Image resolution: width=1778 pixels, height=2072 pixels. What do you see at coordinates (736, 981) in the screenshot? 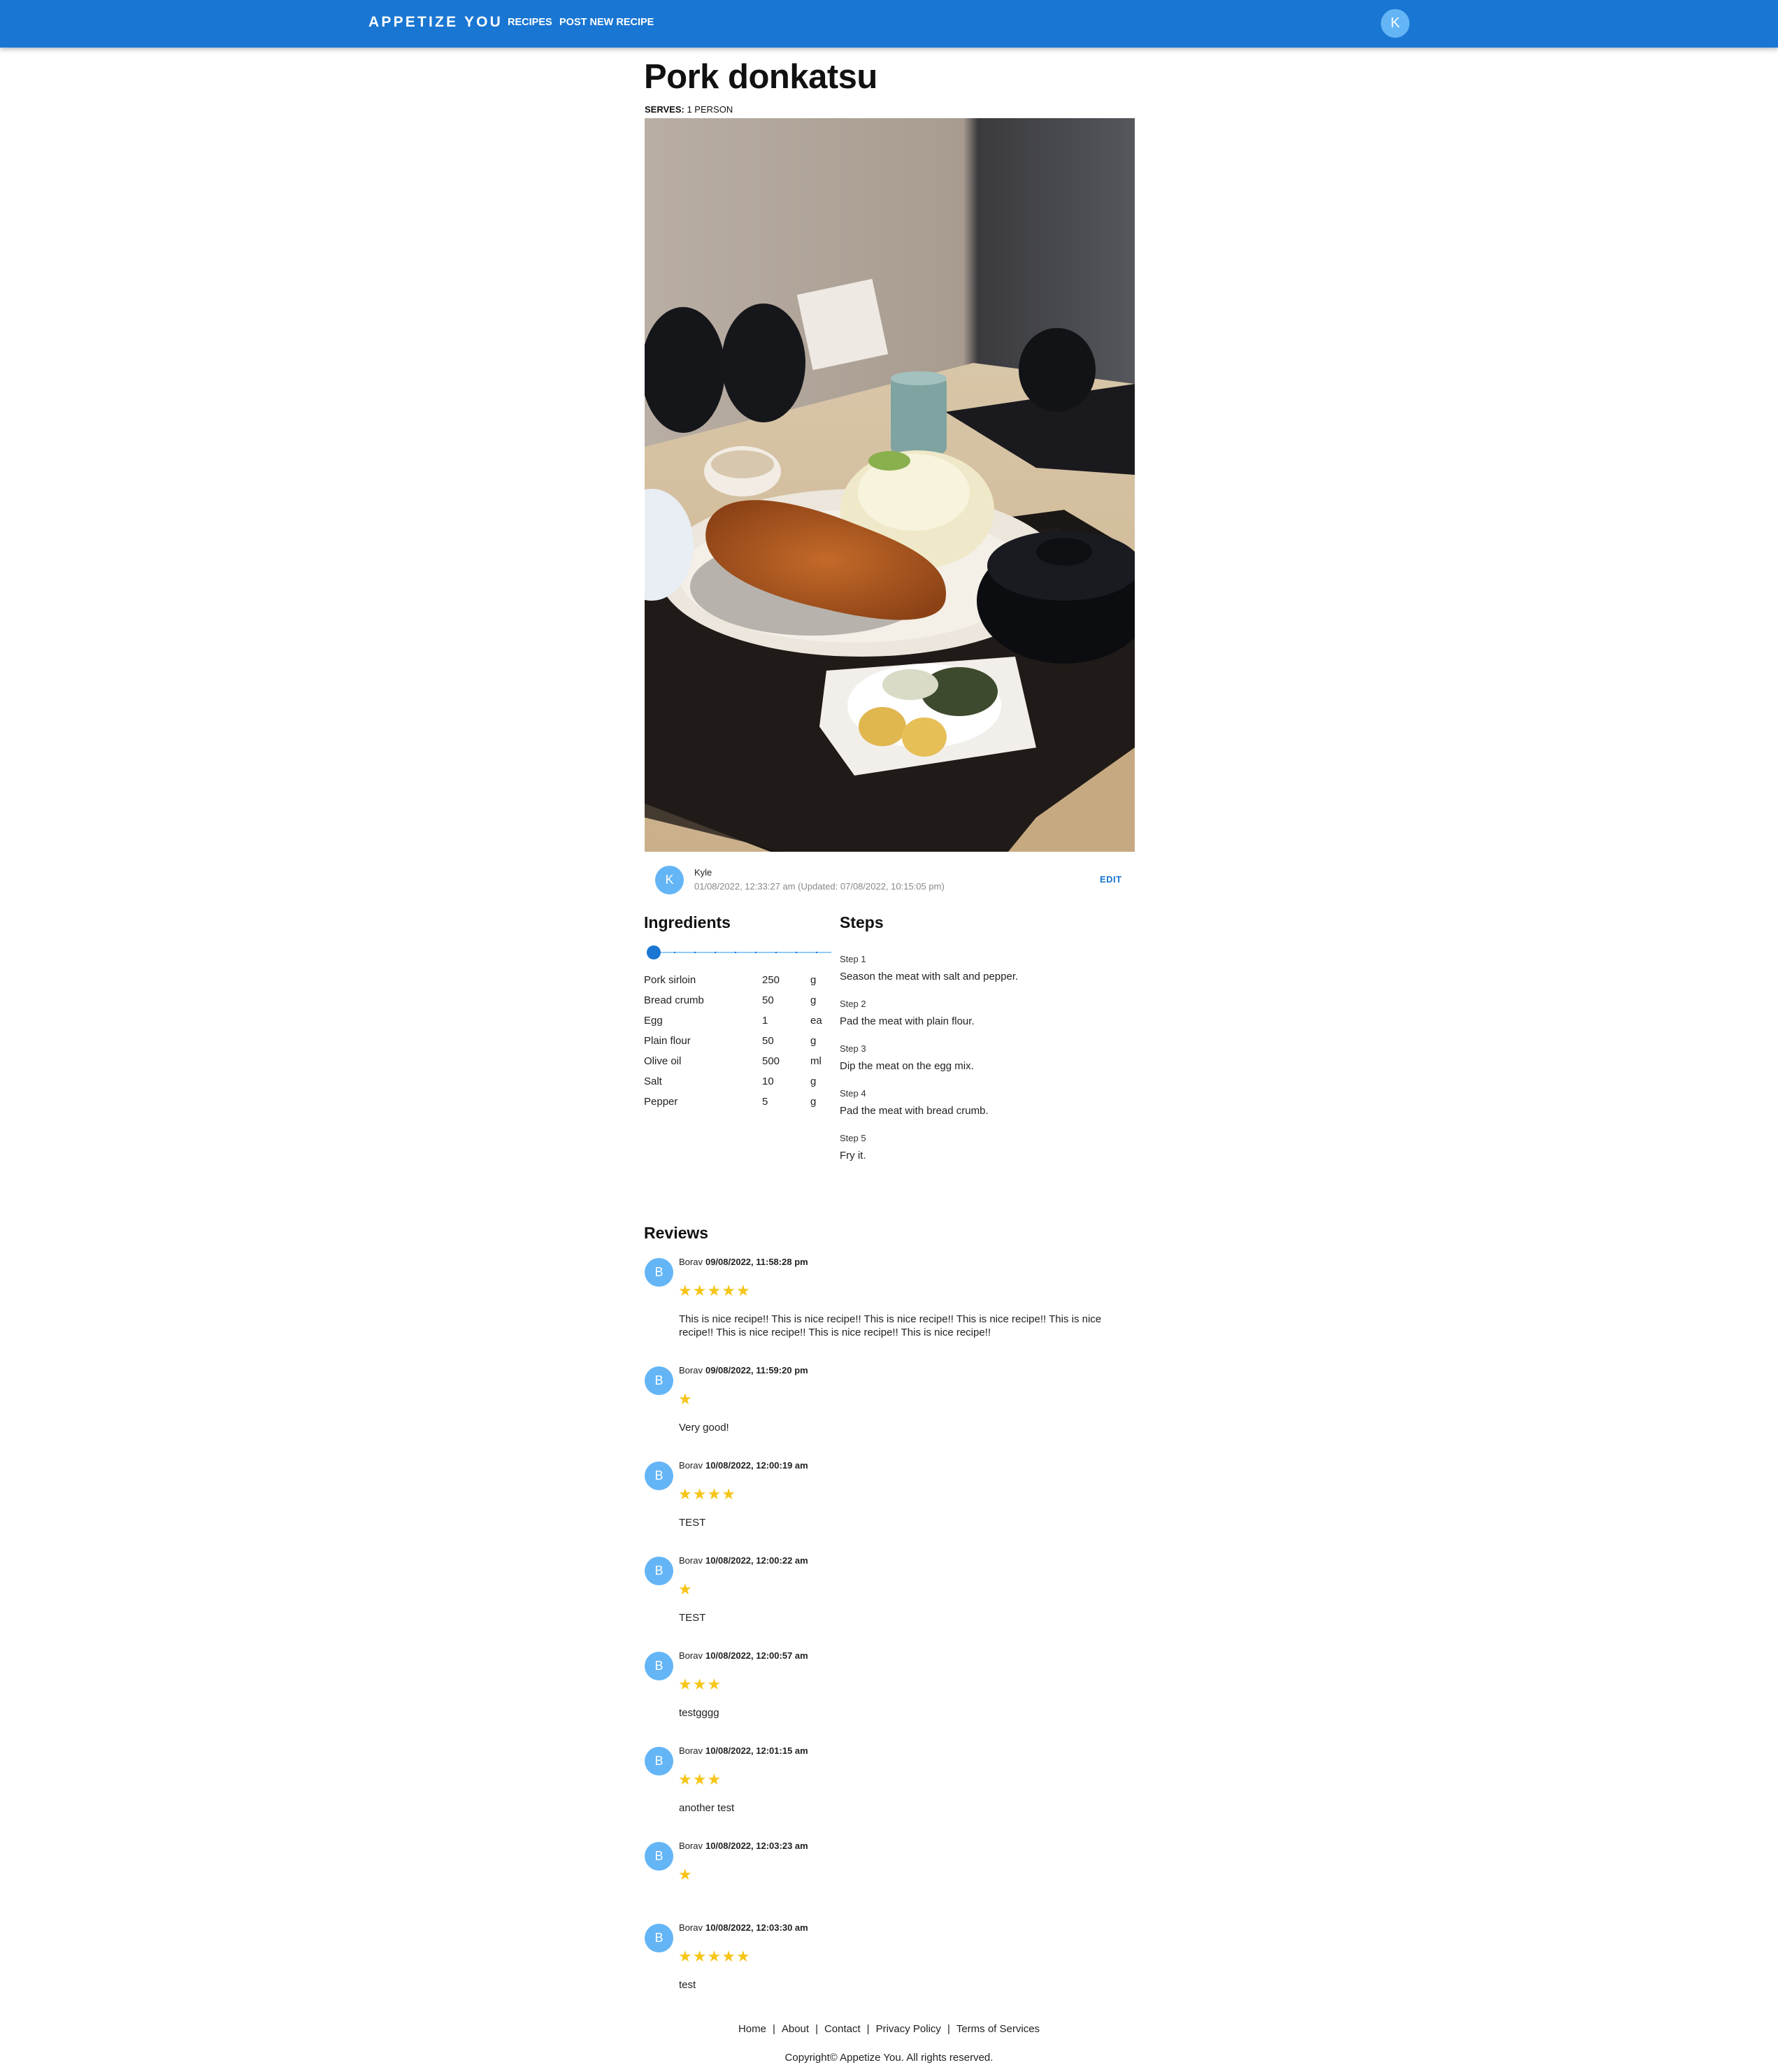
I see `ingredient-row: Pork sirloin 250 g` at bounding box center [736, 981].